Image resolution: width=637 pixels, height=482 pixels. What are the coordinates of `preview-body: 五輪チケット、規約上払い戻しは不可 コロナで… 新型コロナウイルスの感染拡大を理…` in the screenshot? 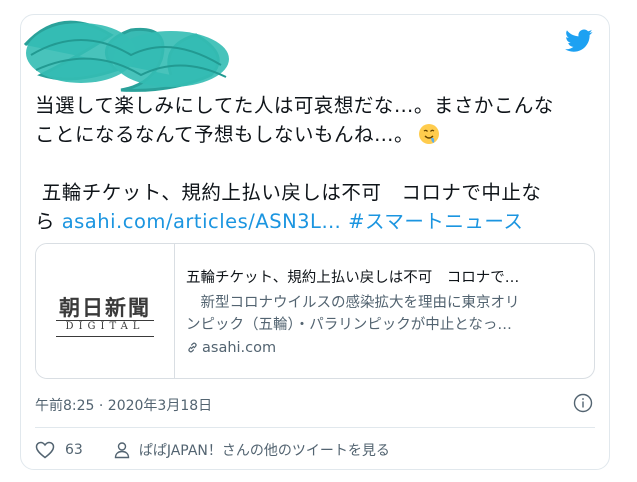 It's located at (386, 313).